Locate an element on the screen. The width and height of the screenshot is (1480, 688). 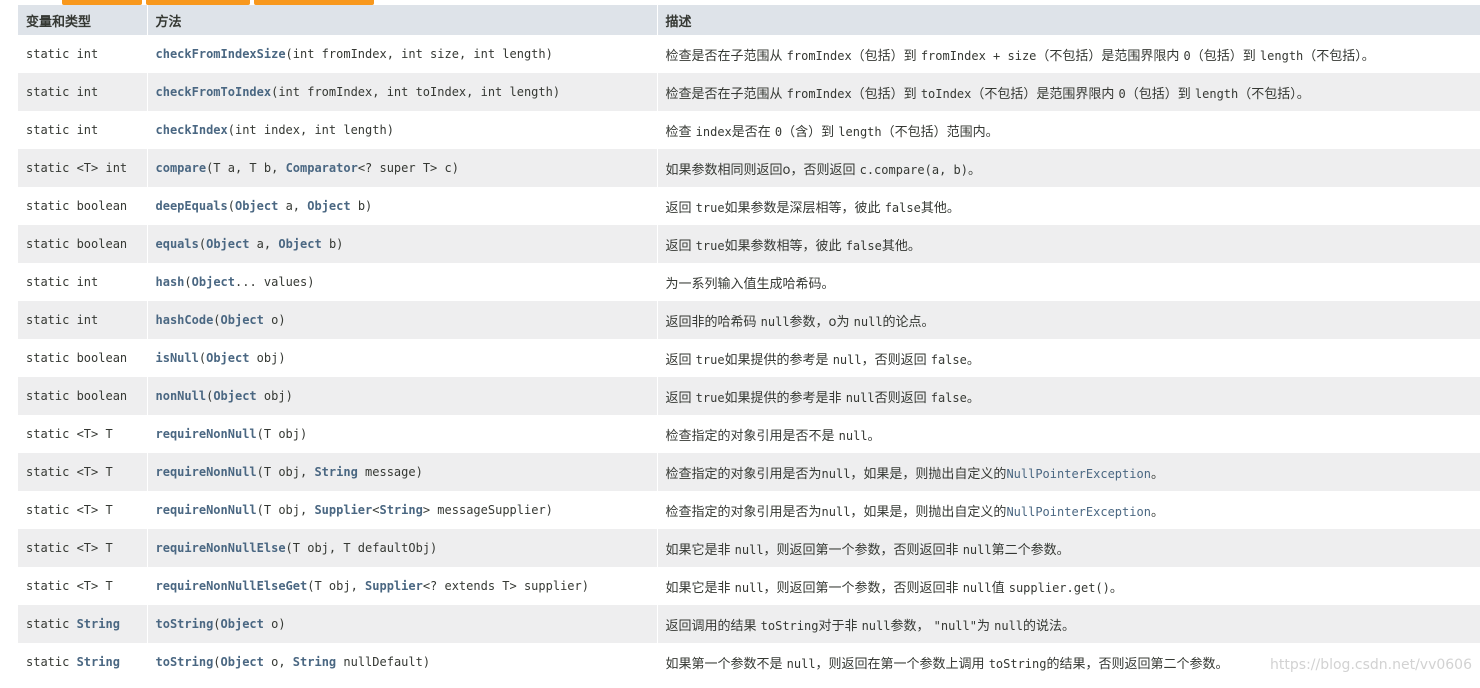
method-signature: requireNonNullElse(T obj, T defaultObj) is located at coordinates (402, 548).